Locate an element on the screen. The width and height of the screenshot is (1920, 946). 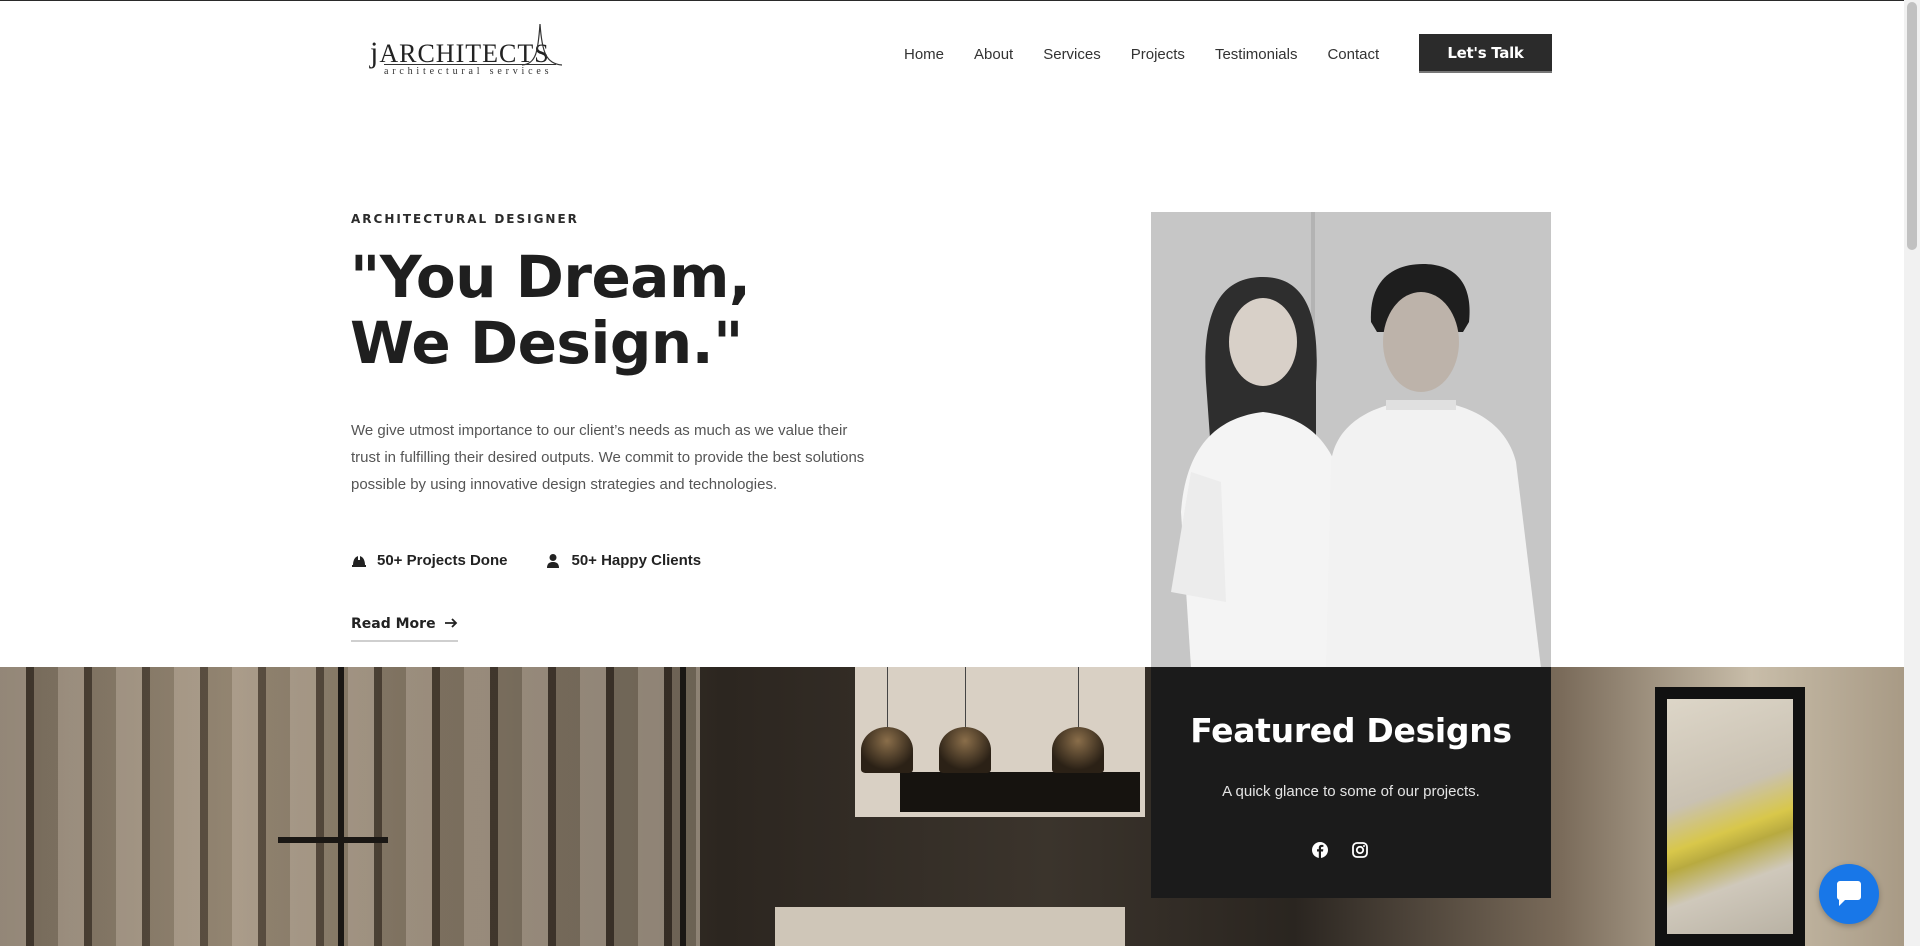
nav-home: Home is located at coordinates (924, 55).